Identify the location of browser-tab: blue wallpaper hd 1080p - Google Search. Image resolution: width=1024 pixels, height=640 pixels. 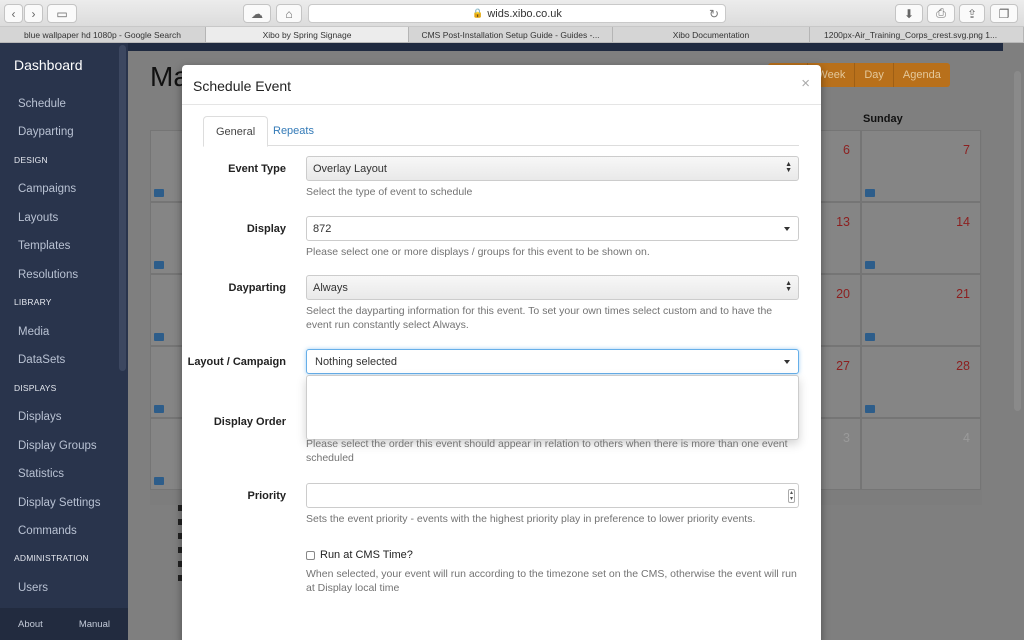
(103, 34).